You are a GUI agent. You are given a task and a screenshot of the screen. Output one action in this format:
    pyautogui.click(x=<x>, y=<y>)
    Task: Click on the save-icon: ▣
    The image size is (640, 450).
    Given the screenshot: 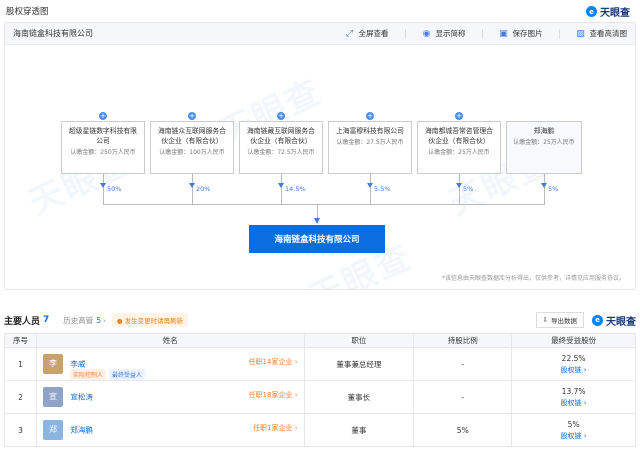 What is the action you would take?
    pyautogui.click(x=503, y=33)
    